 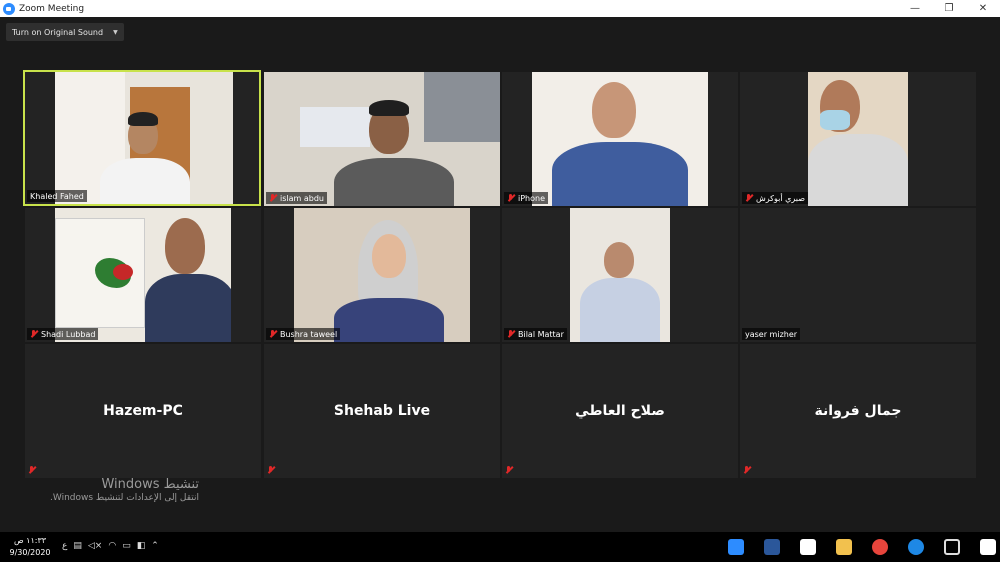 I want to click on video-tile: Hazem-PC, so click(x=143, y=411).